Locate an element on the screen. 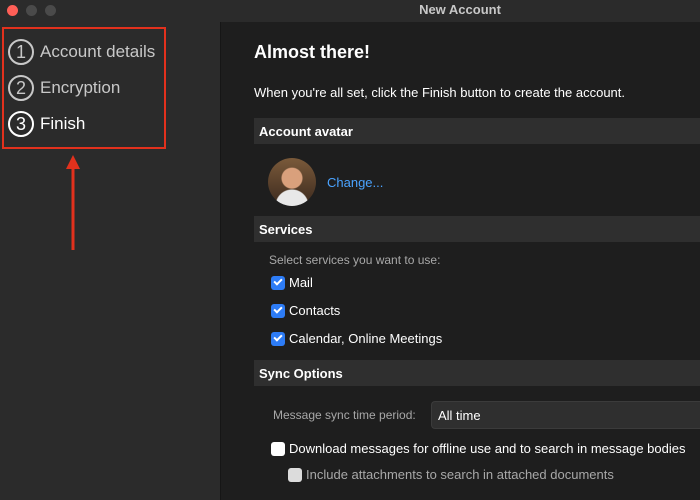  service-calendar: Calendar, Online Meetings is located at coordinates (356, 338).